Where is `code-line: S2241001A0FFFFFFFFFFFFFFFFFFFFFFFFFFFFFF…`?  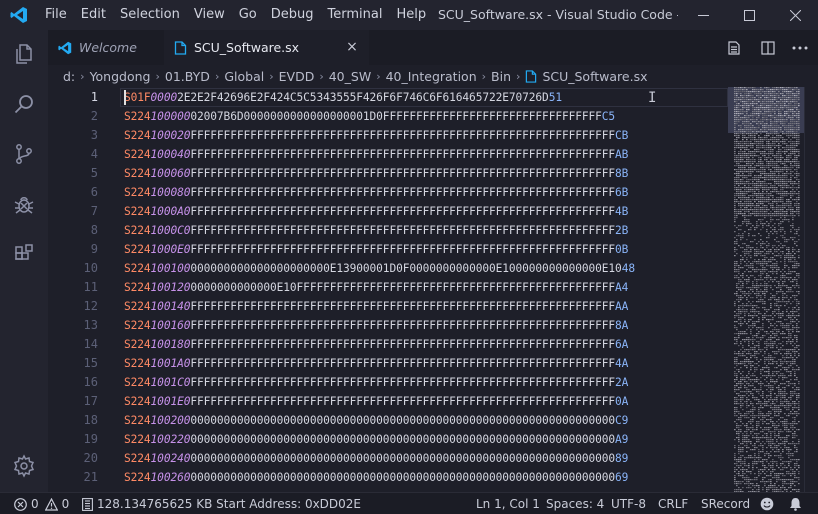 code-line: S2241001A0FFFFFFFFFFFFFFFFFFFFFFFFFFFFFF… is located at coordinates (376, 363).